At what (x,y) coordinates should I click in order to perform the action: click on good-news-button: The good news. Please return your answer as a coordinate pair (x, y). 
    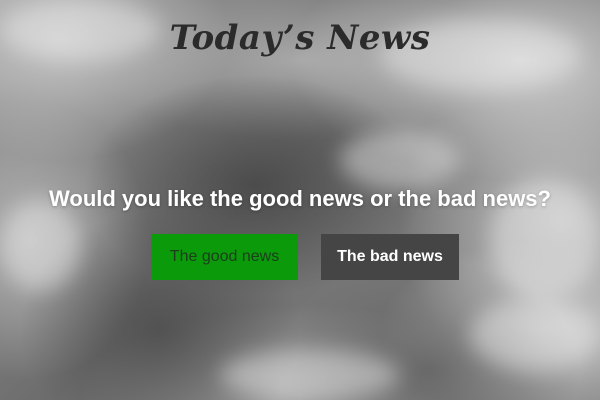
    Looking at the image, I should click on (224, 257).